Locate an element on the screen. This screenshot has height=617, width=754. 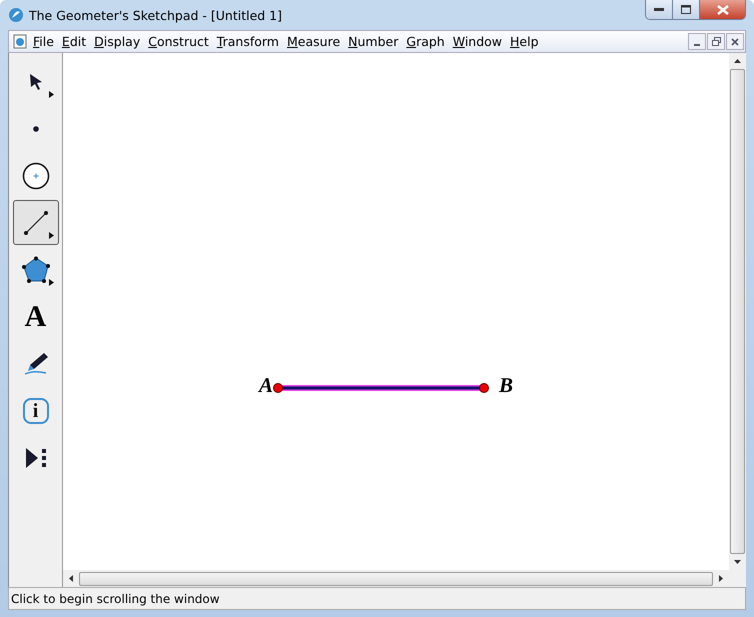
maximize-icon is located at coordinates (686, 9).